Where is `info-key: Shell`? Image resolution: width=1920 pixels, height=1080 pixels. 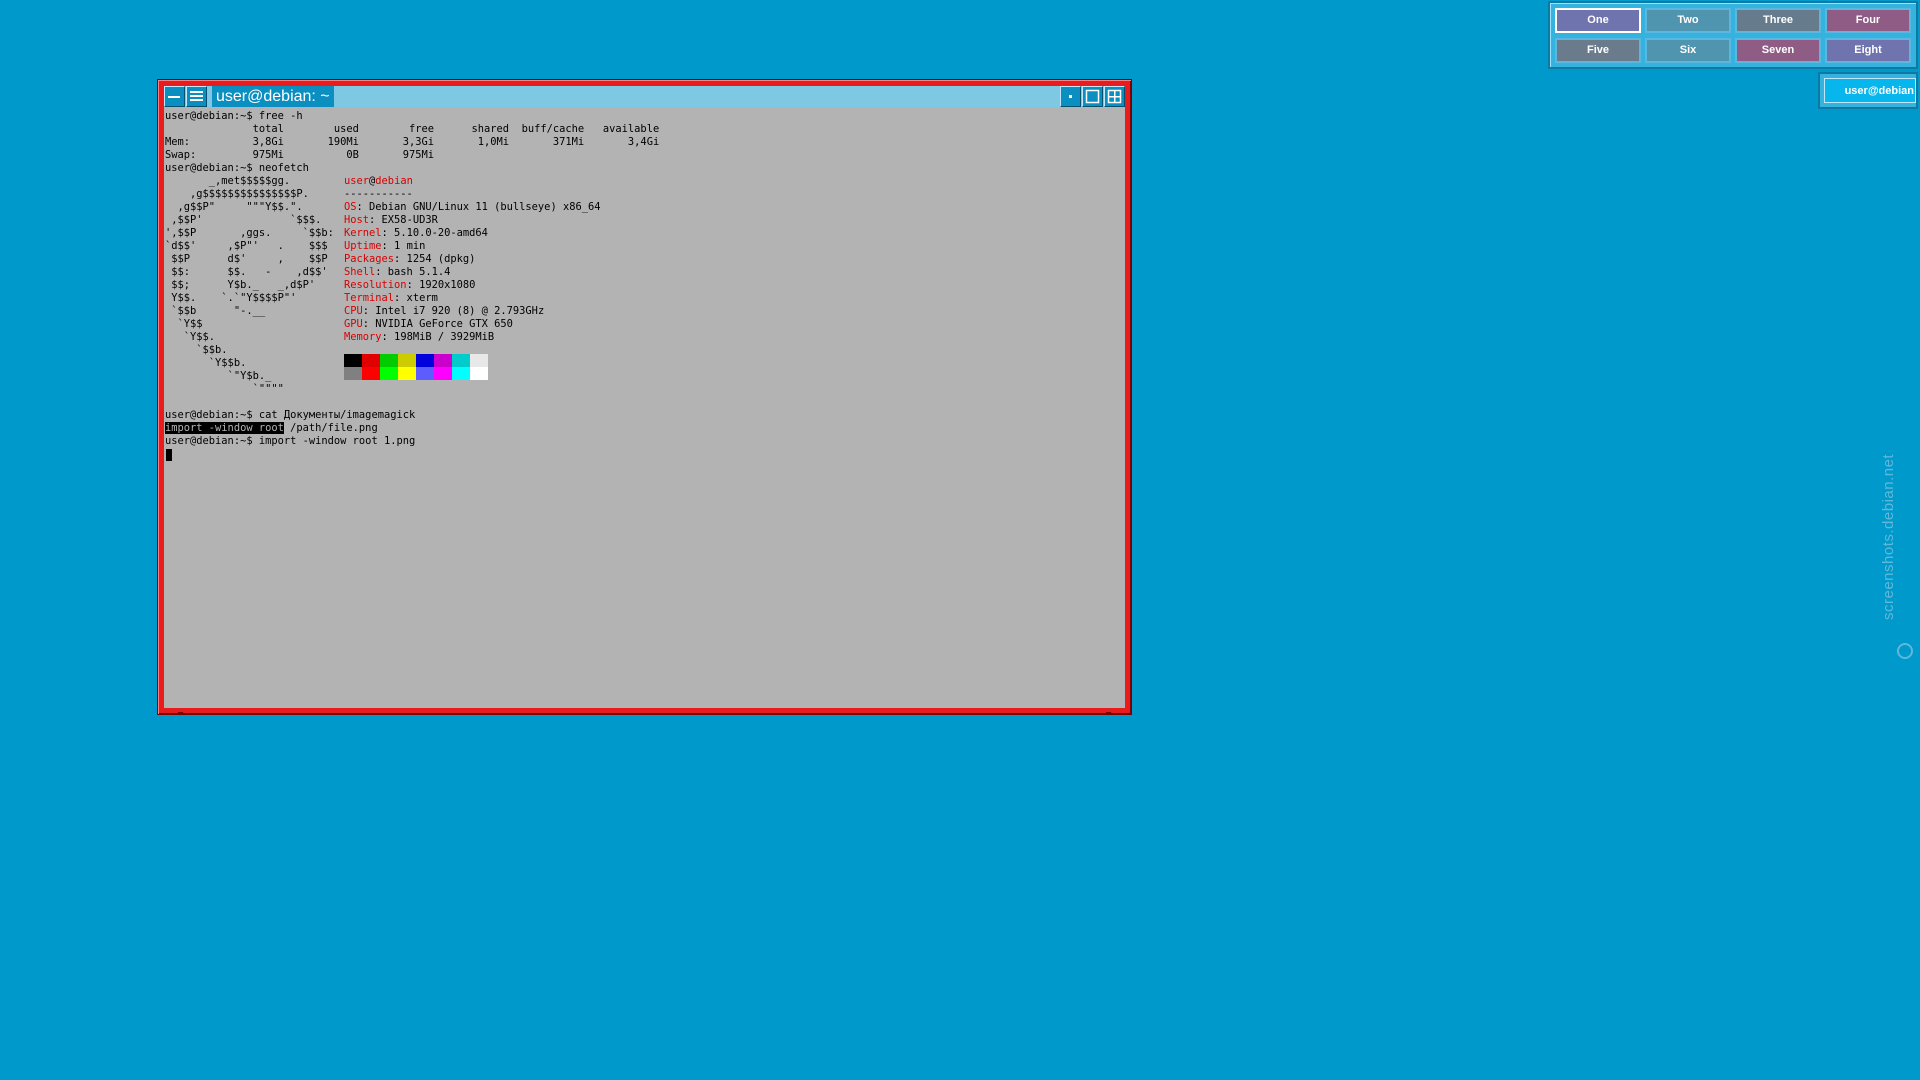
info-key: Shell is located at coordinates (360, 272).